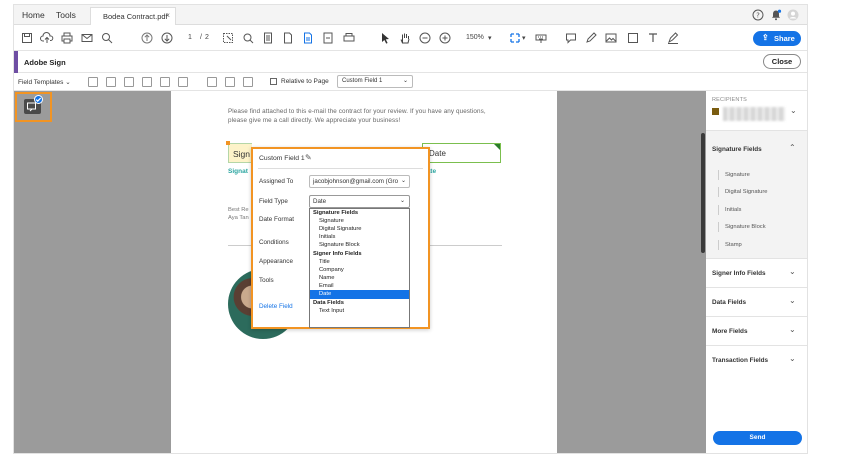  I want to click on align-center-icon, so click(111, 82).